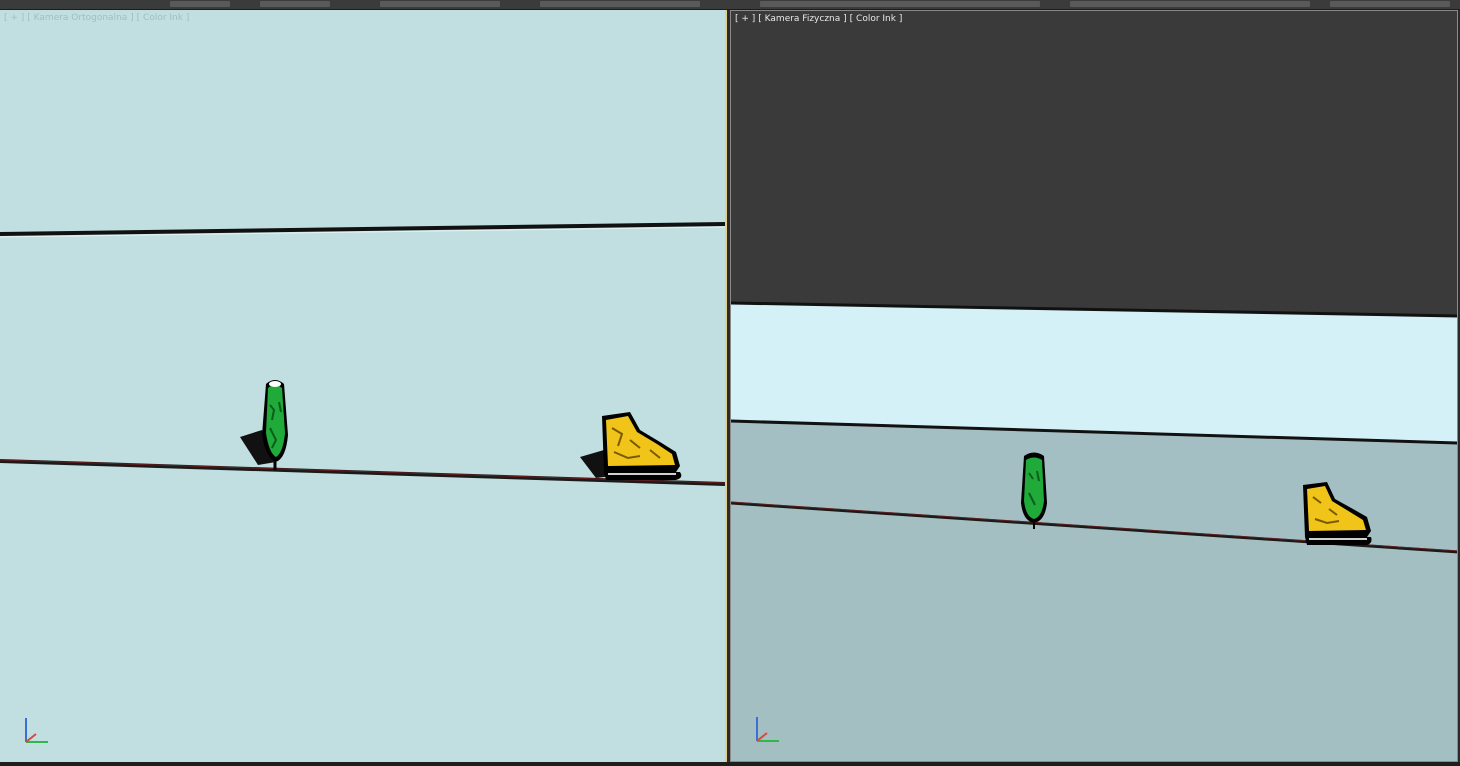 The width and height of the screenshot is (1460, 766). I want to click on viewport-left-label: [ + ][ Kamera Ortogonalna ] [ Color Ink ], so click(98, 18).